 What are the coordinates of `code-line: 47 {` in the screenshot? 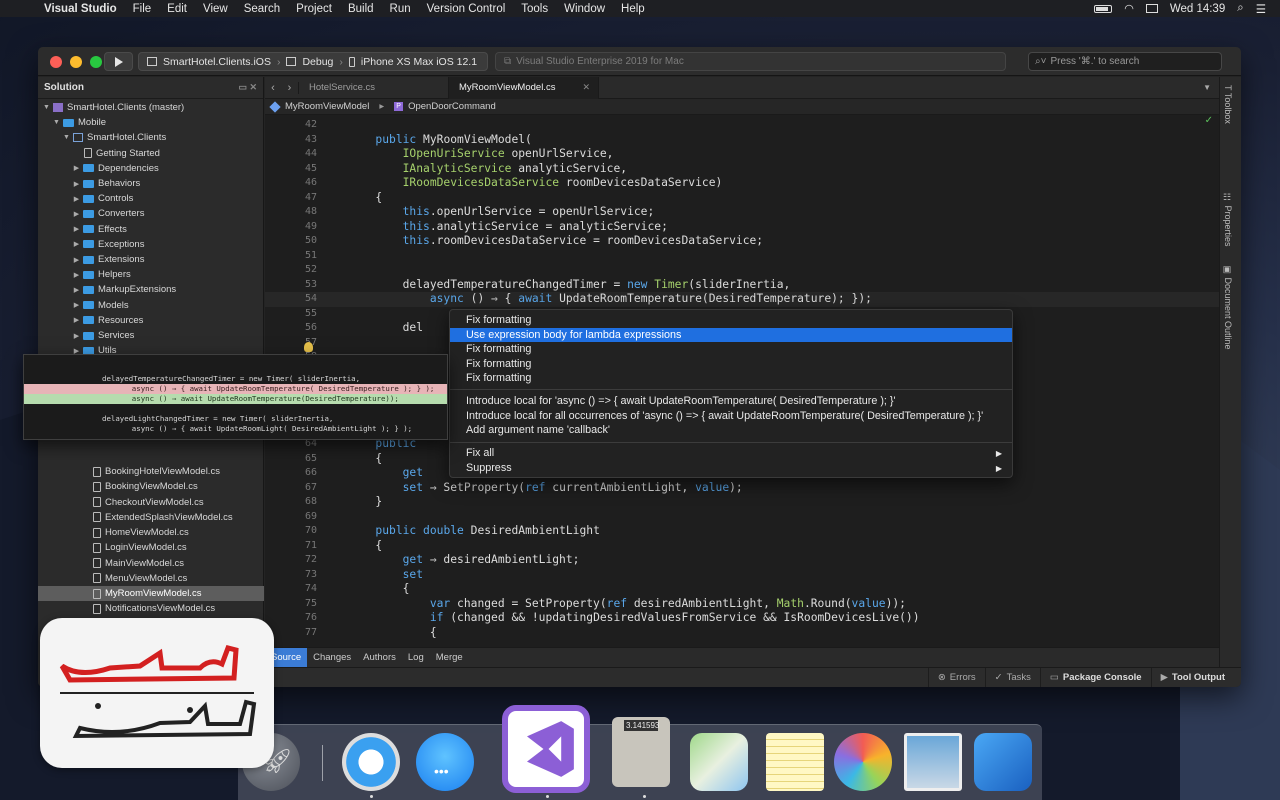 It's located at (742, 198).